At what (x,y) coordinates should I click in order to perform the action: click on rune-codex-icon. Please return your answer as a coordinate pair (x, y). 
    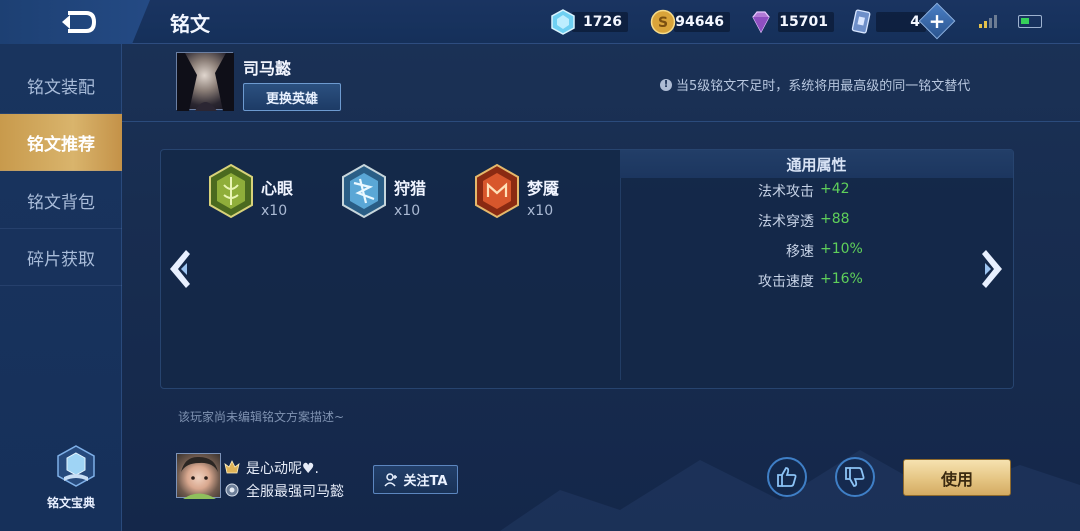
    Looking at the image, I should click on (76, 466).